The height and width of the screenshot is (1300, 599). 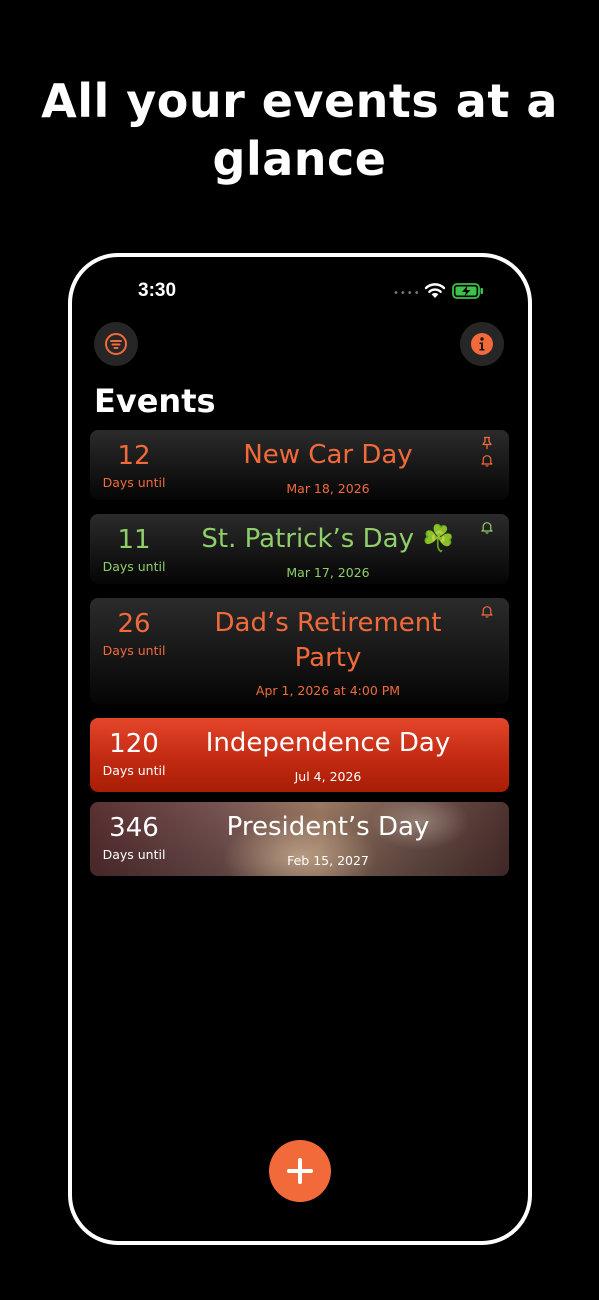 What do you see at coordinates (328, 572) in the screenshot?
I see `event-date: Mar 17, 2026` at bounding box center [328, 572].